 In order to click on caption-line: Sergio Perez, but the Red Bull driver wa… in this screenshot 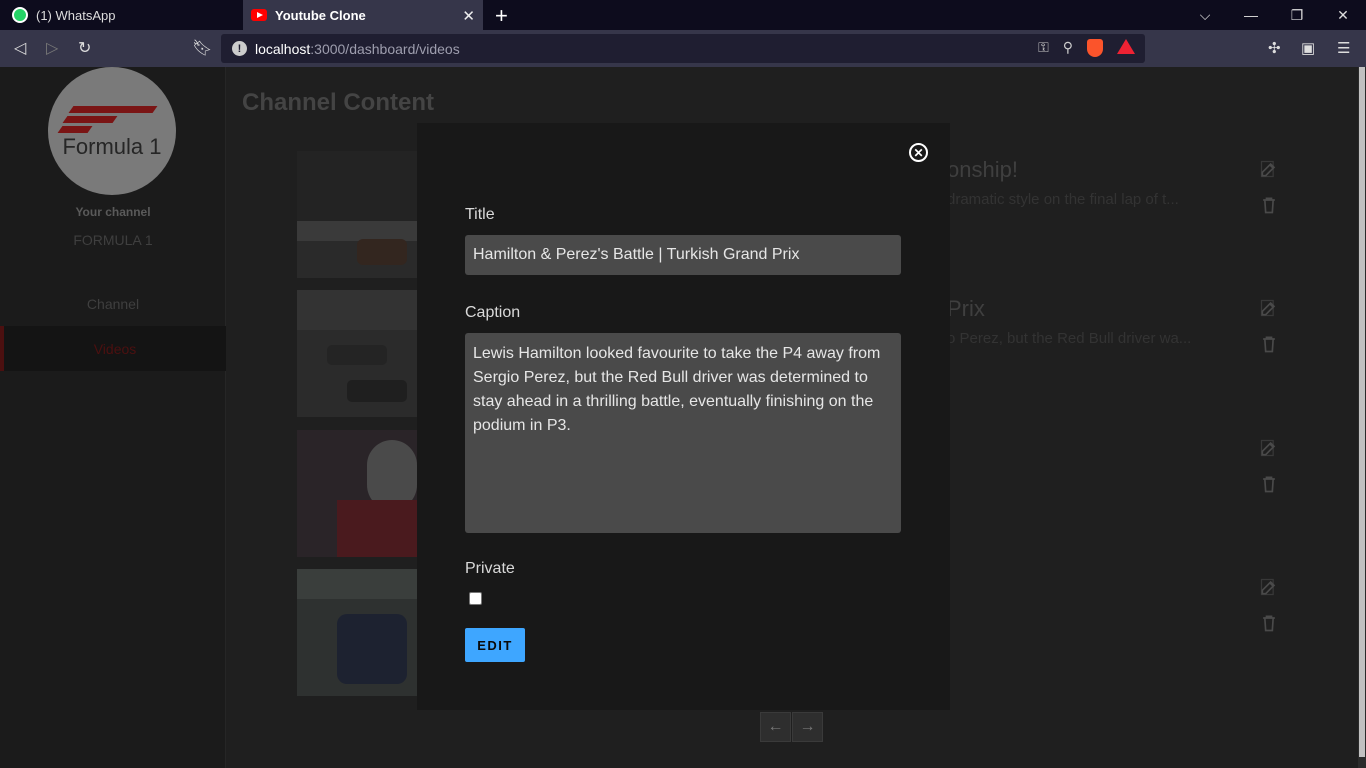, I will do `click(670, 377)`.